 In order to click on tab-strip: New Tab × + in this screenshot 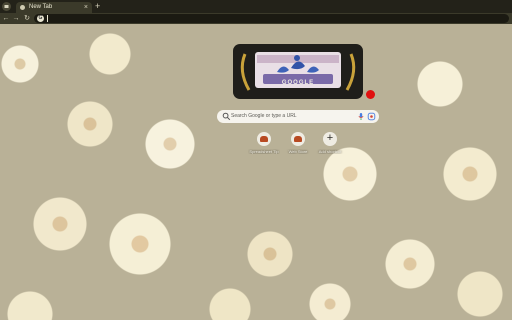, I will do `click(256, 6)`.